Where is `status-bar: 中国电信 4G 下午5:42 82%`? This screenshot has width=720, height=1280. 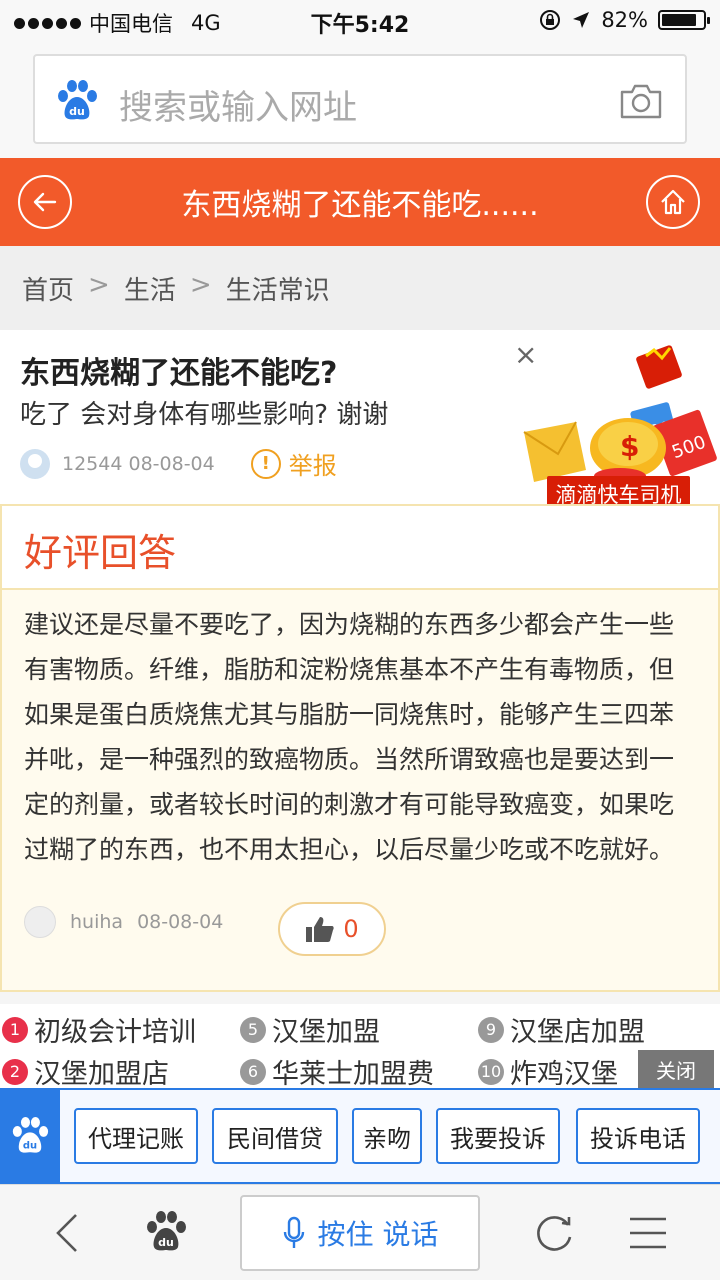 status-bar: 中国电信 4G 下午5:42 82% is located at coordinates (360, 20).